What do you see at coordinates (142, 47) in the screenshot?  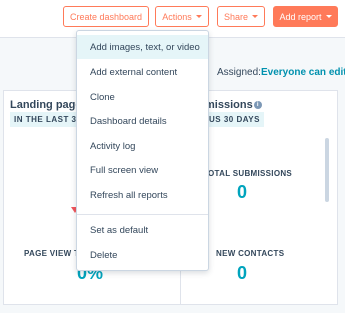 I see `menu-item-add-images: Add images, text, or video` at bounding box center [142, 47].